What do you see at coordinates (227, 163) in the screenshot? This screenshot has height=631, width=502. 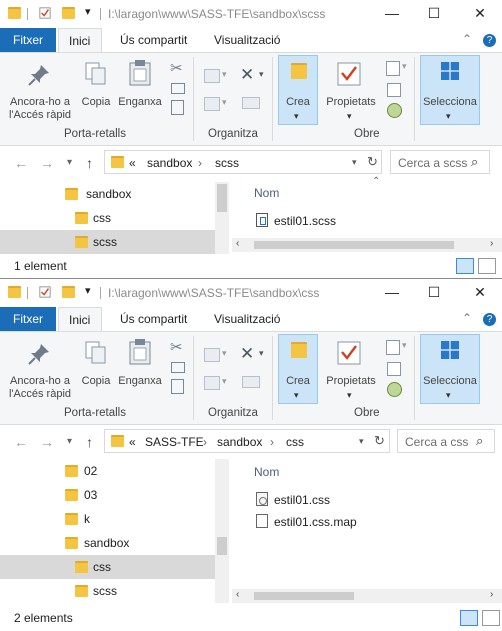 I see `breadcrumb-scss: scss` at bounding box center [227, 163].